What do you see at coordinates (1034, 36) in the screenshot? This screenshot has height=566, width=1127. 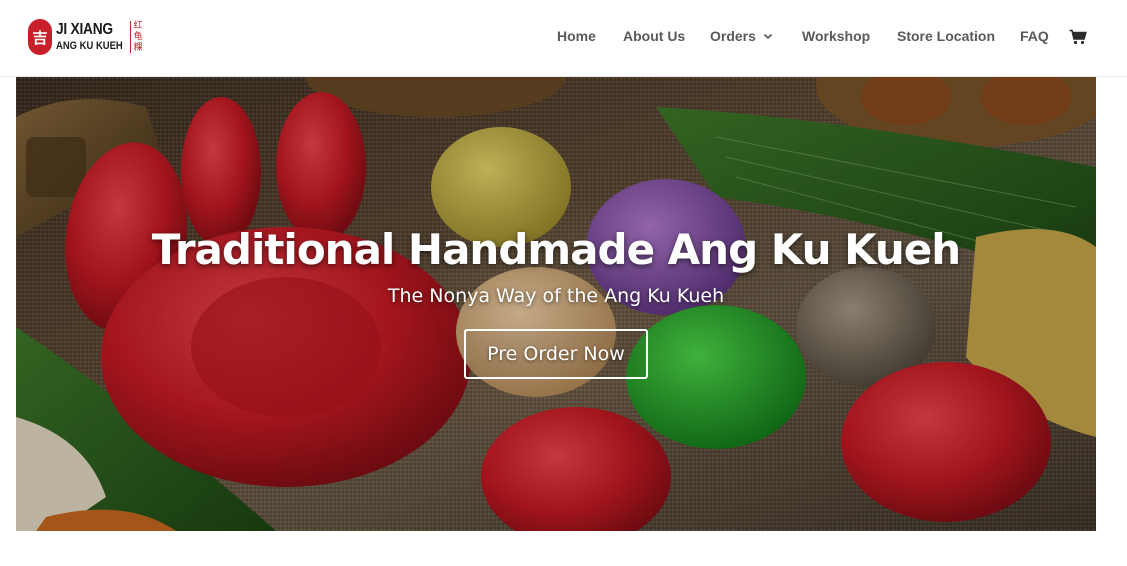 I see `nav-item-faq: FAQ` at bounding box center [1034, 36].